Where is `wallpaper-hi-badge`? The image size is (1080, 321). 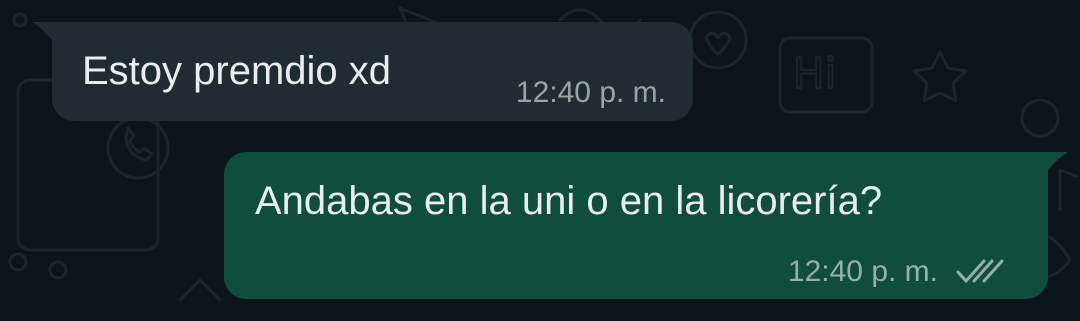
wallpaper-hi-badge is located at coordinates (826, 75).